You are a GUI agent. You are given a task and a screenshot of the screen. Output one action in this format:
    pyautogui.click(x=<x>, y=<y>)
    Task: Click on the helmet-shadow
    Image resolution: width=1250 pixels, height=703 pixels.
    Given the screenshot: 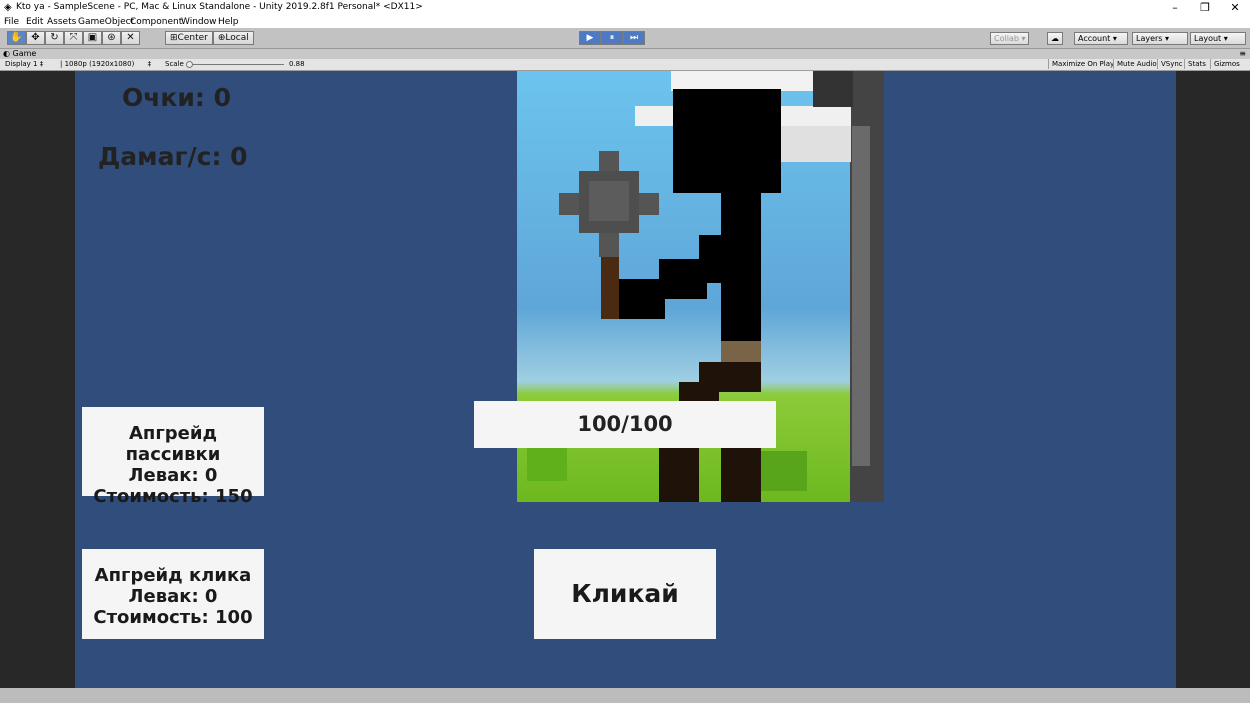 What is the action you would take?
    pyautogui.click(x=833, y=89)
    